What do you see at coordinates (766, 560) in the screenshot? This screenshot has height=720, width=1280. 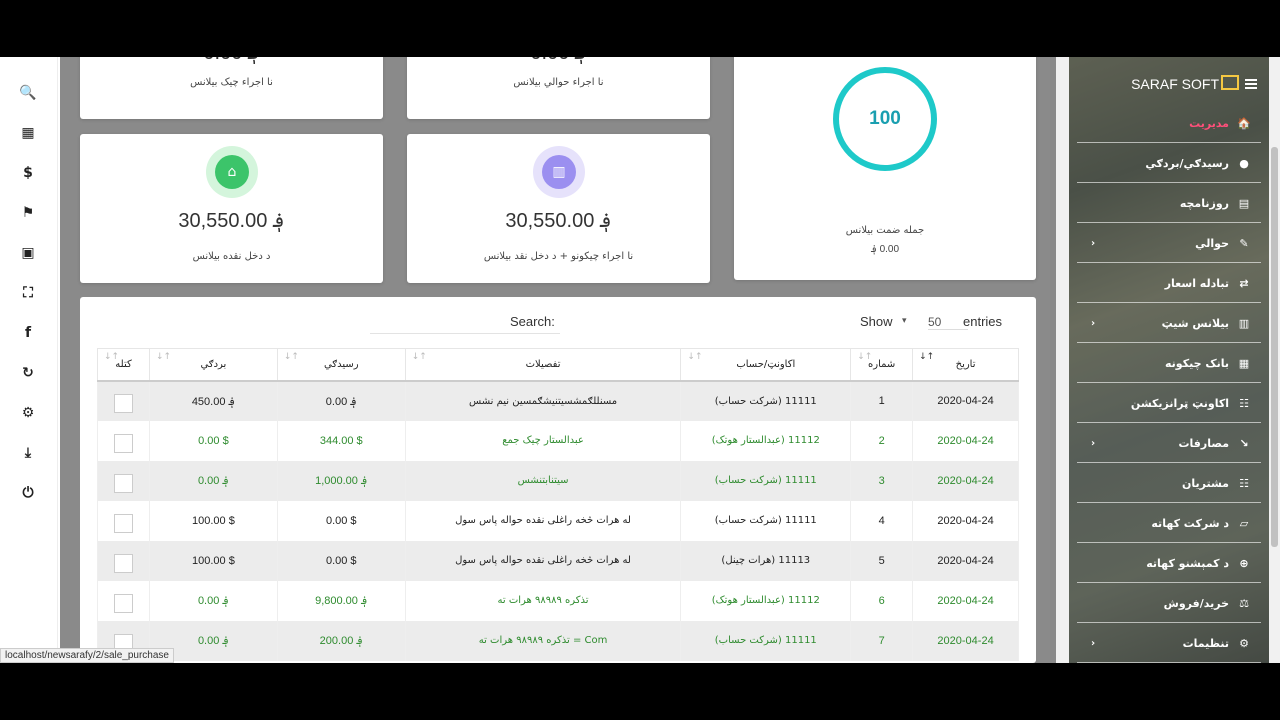 I see `cell-account: 11113 (هرات چینل)` at bounding box center [766, 560].